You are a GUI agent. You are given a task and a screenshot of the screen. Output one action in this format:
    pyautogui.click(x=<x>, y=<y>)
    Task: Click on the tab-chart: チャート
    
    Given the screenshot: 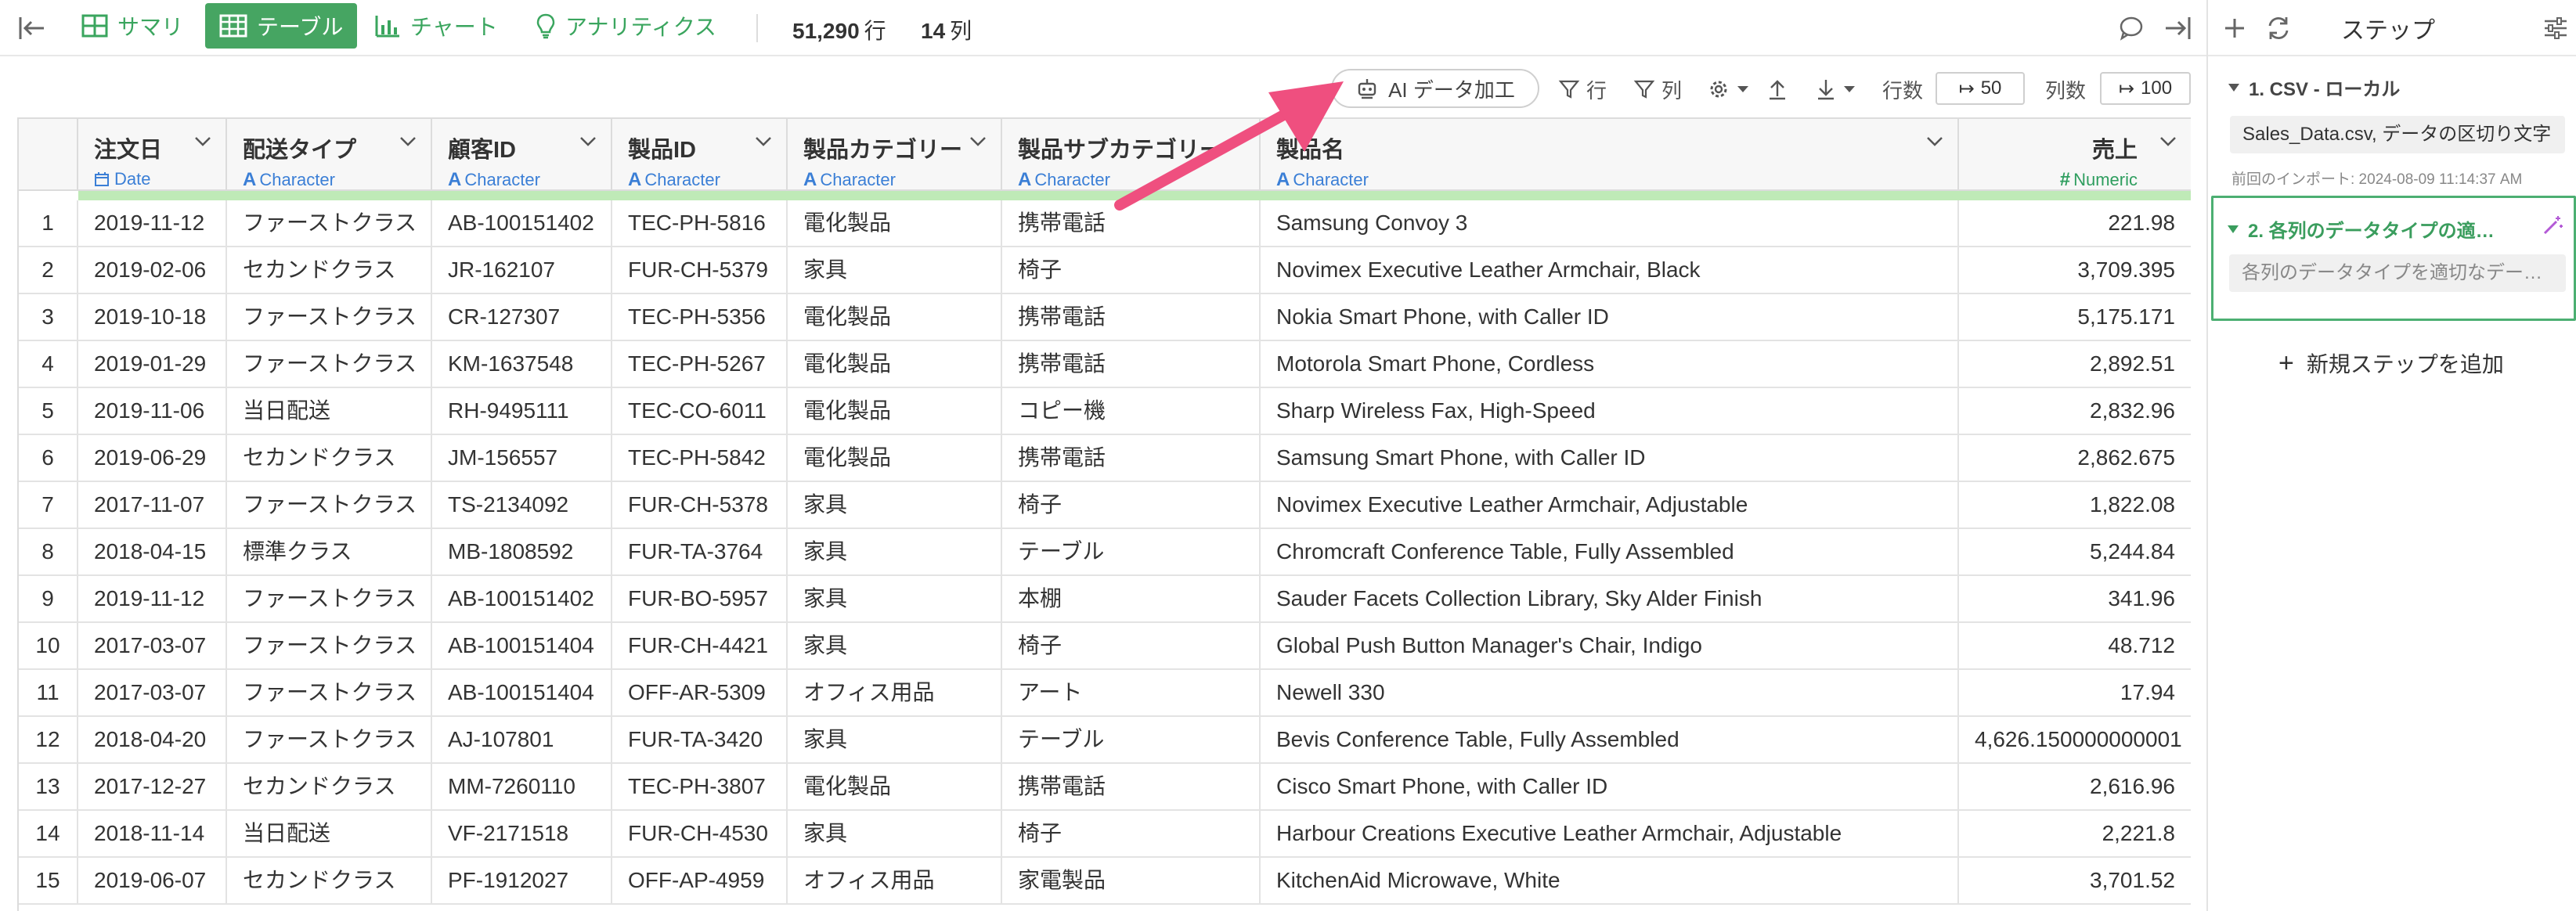 What is the action you would take?
    pyautogui.click(x=436, y=26)
    